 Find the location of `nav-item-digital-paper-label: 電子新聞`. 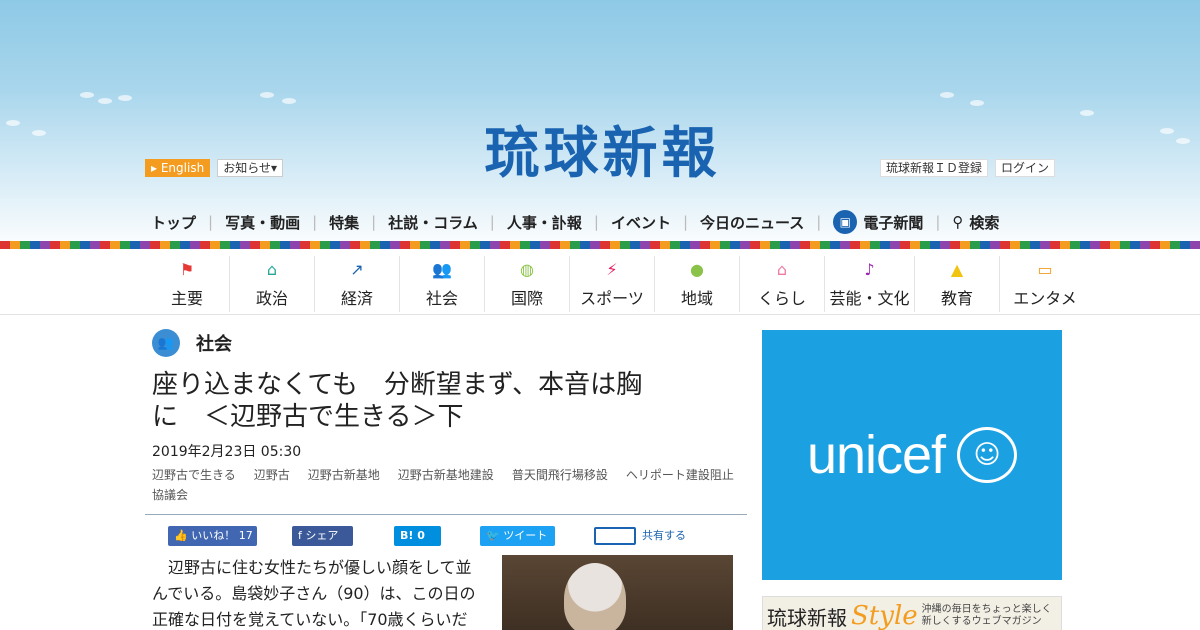

nav-item-digital-paper-label: 電子新聞 is located at coordinates (893, 222).